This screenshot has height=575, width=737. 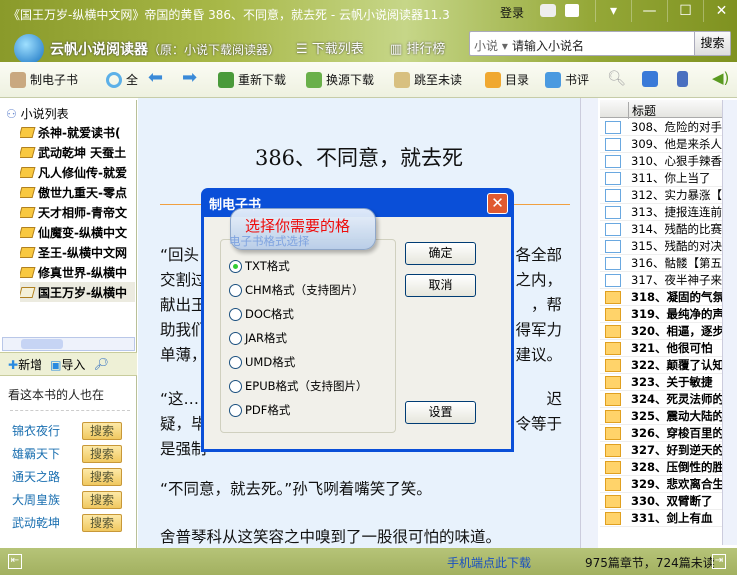 I want to click on chapter-row: 322、颠覆了认知, so click(x=661, y=365).